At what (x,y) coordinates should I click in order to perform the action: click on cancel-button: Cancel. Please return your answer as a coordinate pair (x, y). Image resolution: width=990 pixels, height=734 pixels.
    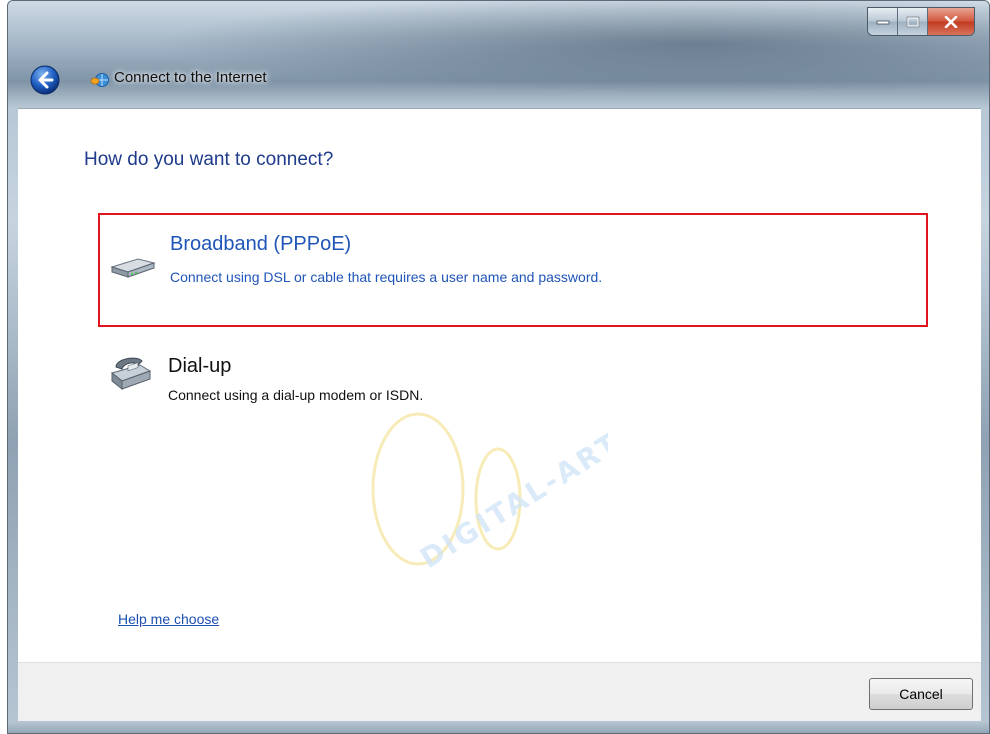
    Looking at the image, I should click on (921, 694).